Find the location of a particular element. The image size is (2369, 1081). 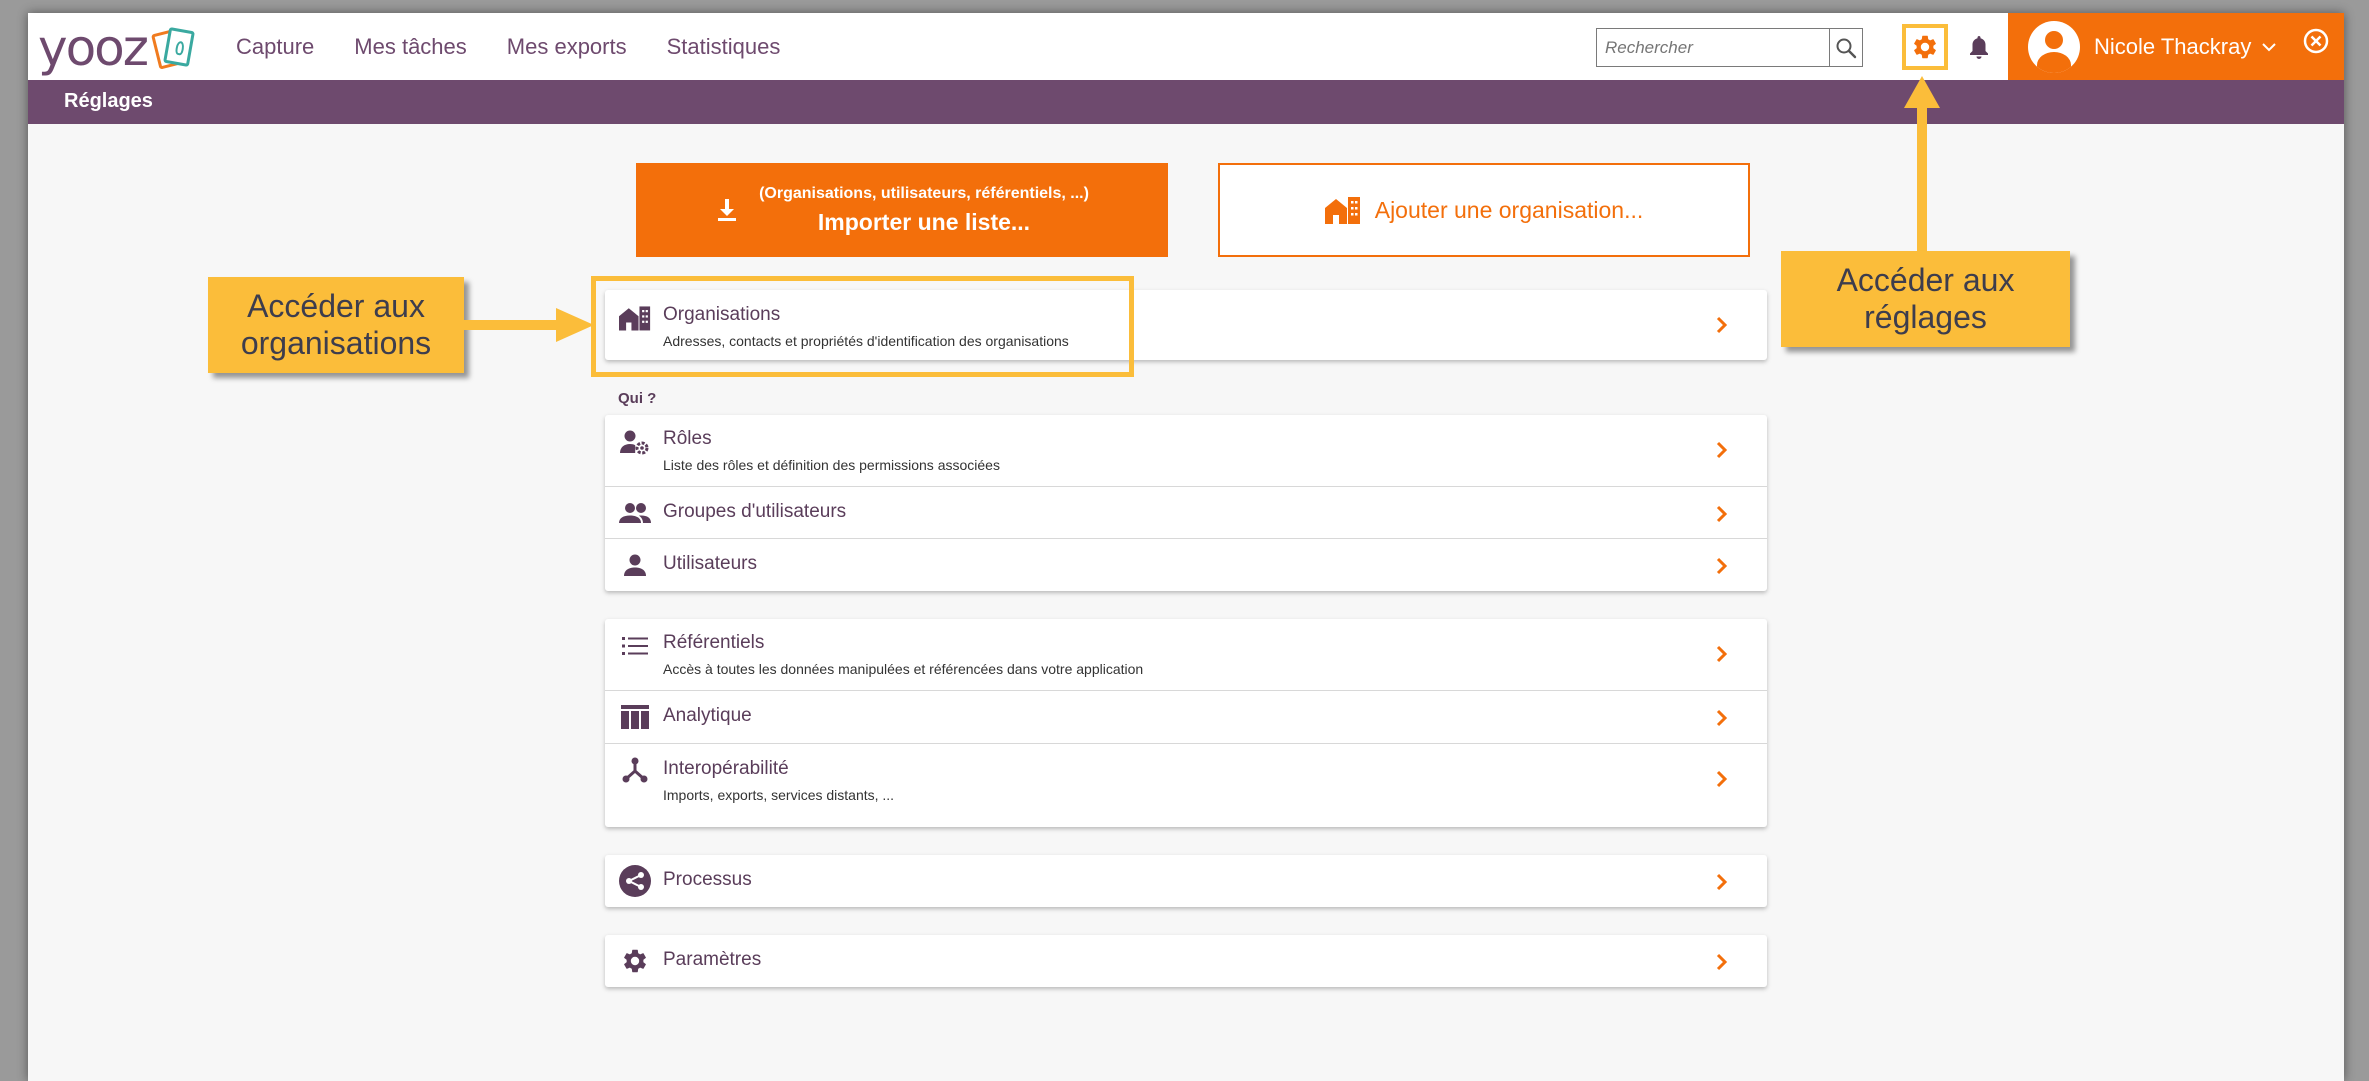

row-title: Processus is located at coordinates (707, 879).